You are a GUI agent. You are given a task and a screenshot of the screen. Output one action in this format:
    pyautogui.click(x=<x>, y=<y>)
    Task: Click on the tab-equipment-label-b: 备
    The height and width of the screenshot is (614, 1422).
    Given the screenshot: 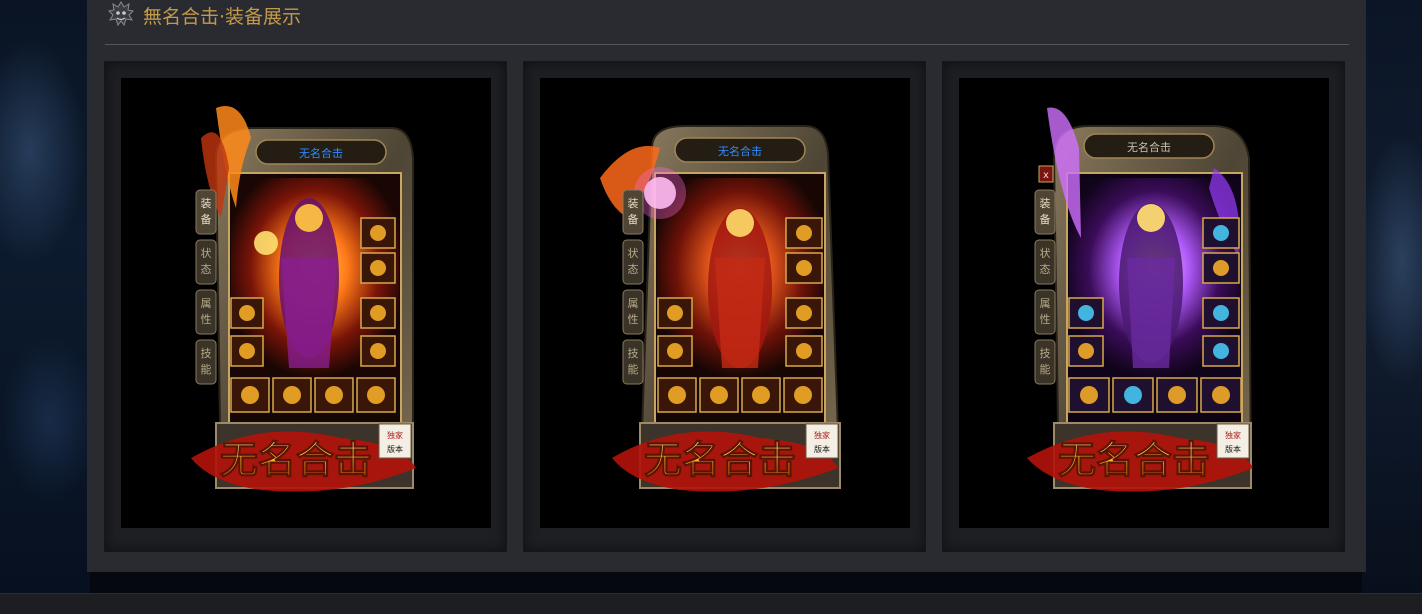 What is the action you would take?
    pyautogui.click(x=206, y=219)
    